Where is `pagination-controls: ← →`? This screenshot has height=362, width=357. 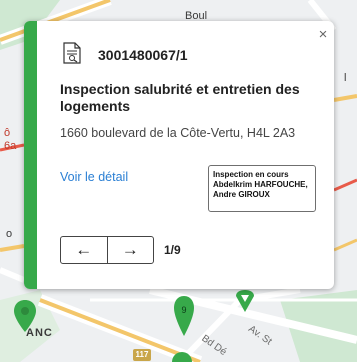 pagination-controls: ← → is located at coordinates (107, 250).